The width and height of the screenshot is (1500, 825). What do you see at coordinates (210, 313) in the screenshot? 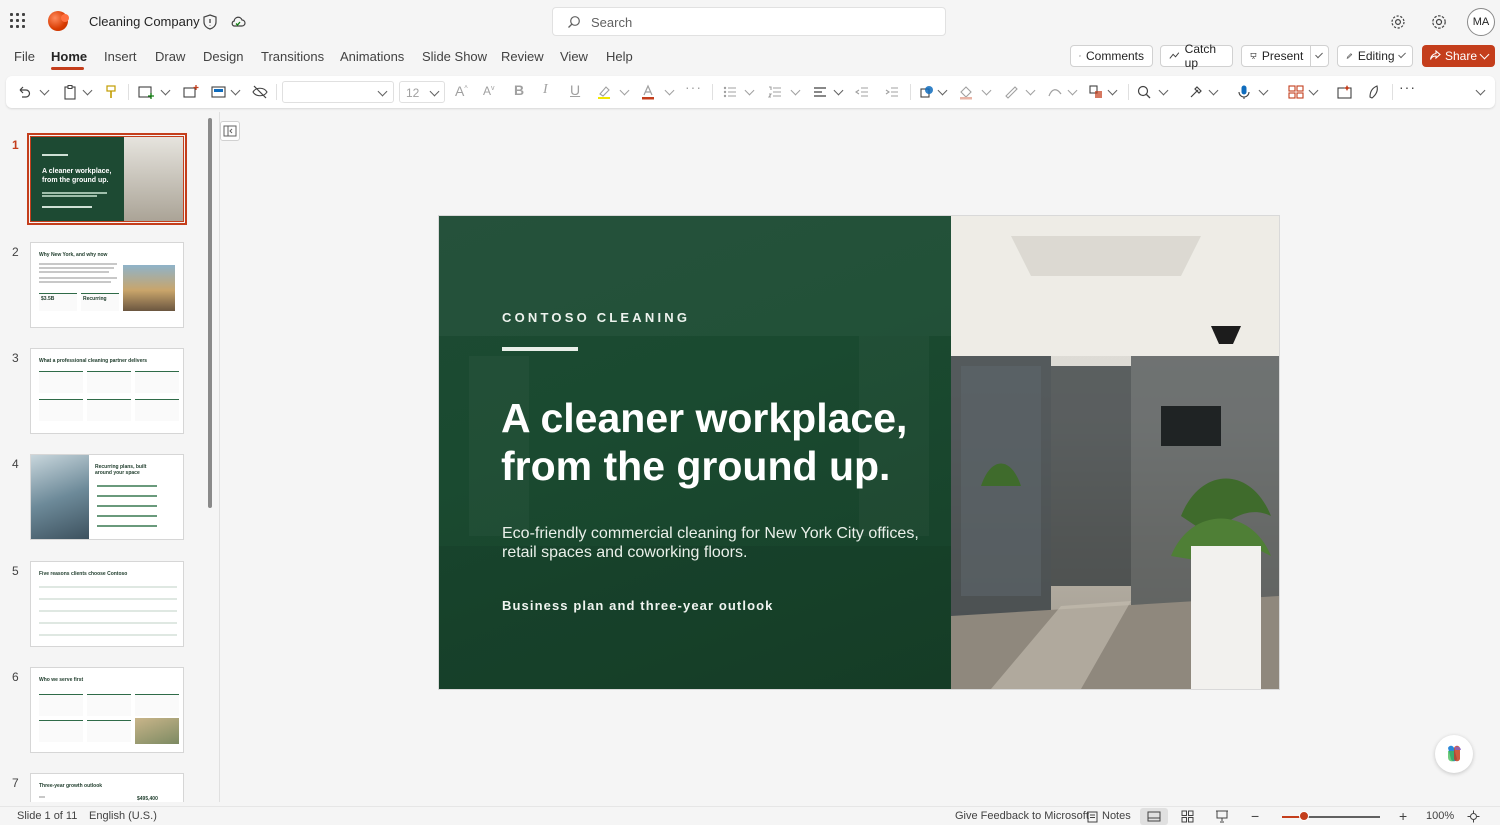
I see `thumbnails-scrollbar` at bounding box center [210, 313].